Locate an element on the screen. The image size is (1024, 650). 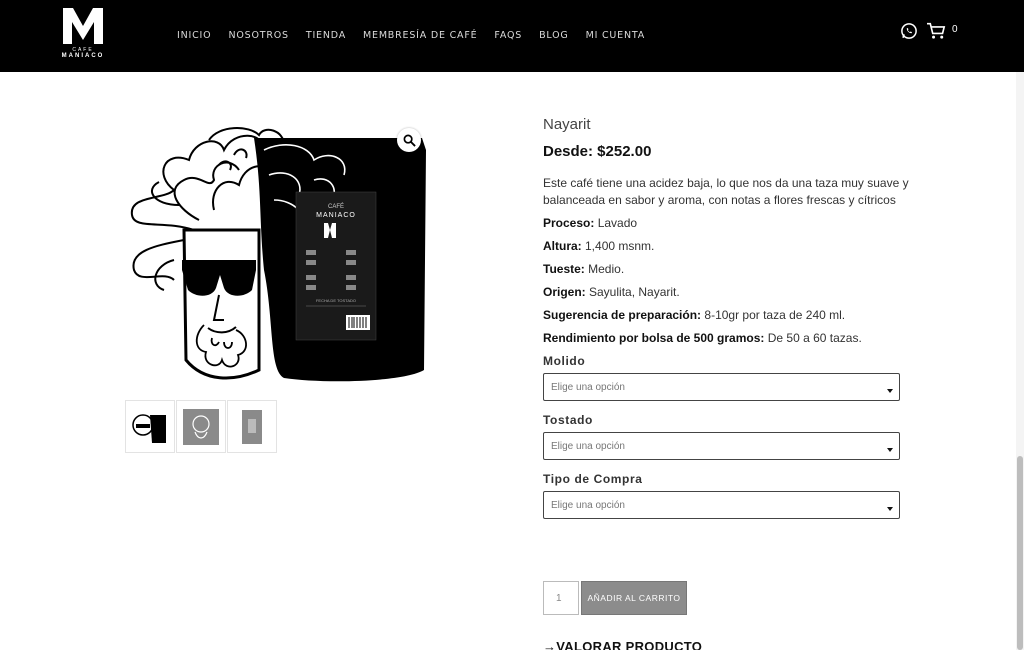
site-logo: CAFE MANIACO is located at coordinates (83, 35).